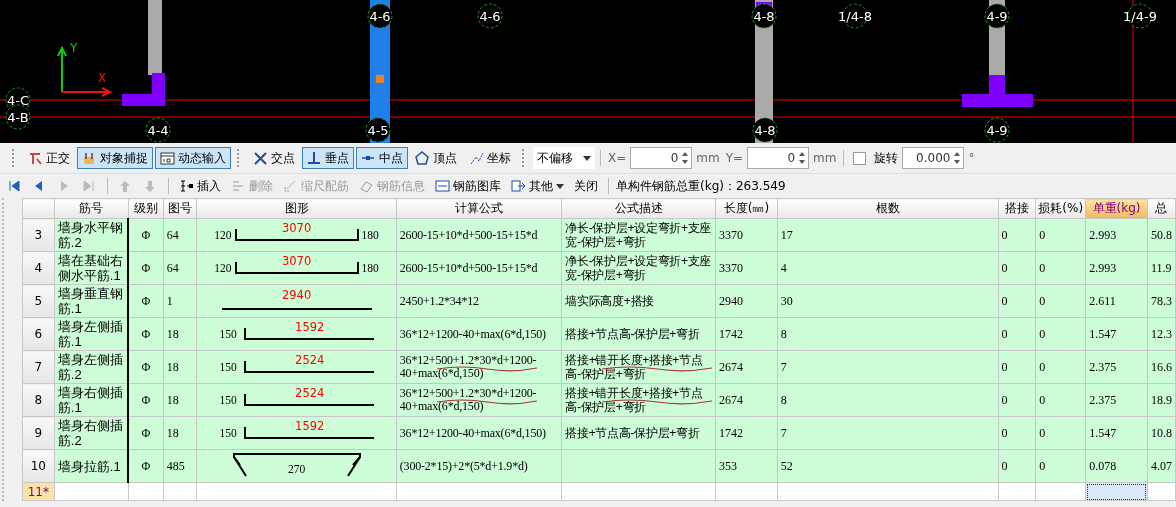 The image size is (1176, 507). Describe the element at coordinates (888, 433) in the screenshot. I see `table-cell: 7` at that location.